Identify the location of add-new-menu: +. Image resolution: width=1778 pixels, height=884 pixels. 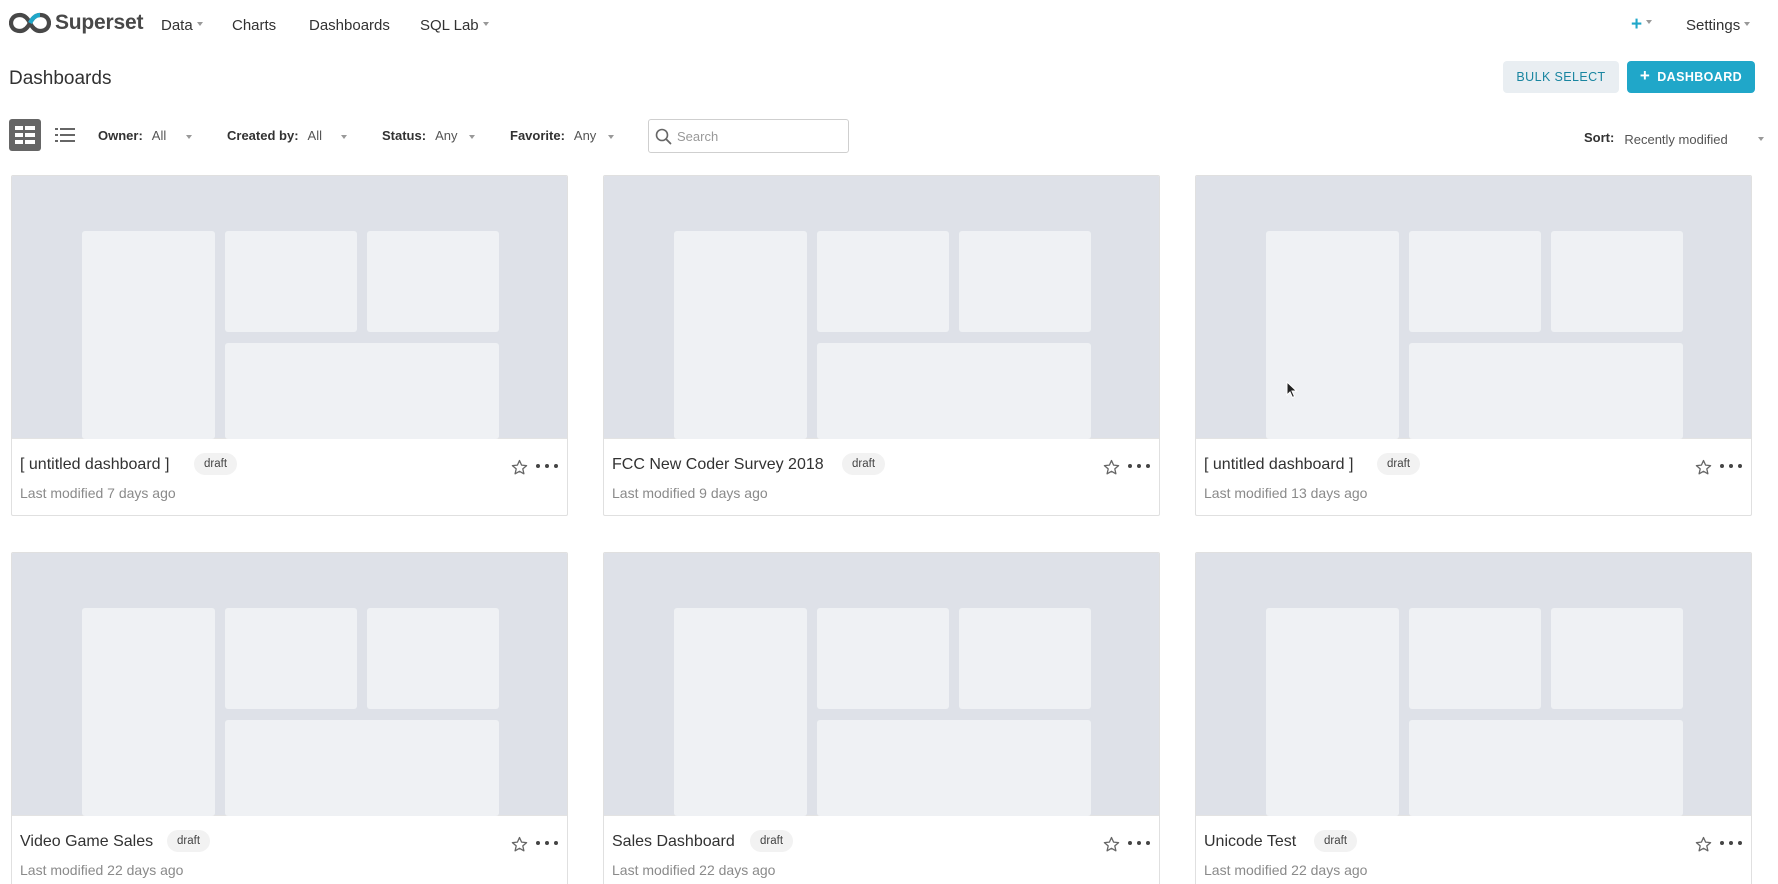
(1642, 25).